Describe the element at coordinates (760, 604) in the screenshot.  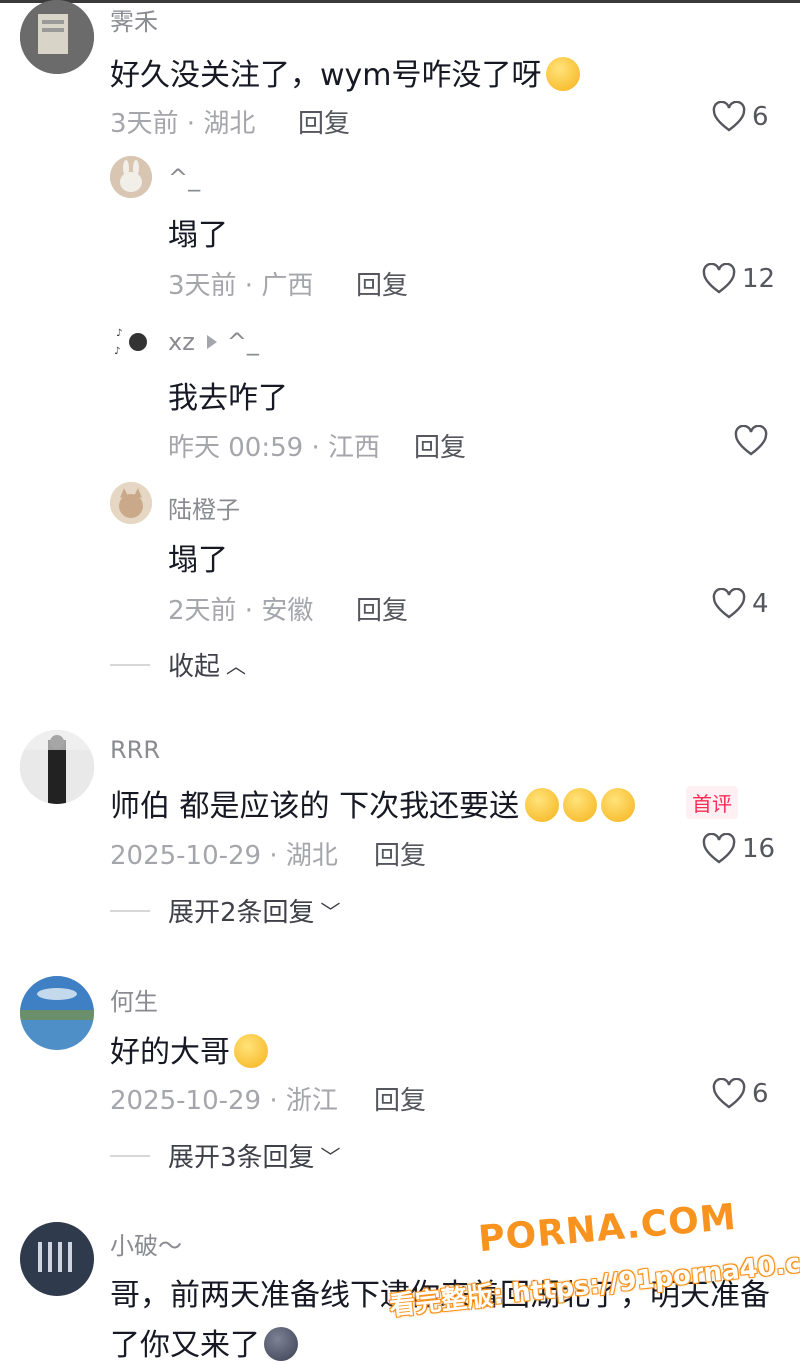
I see `like-count: 4` at that location.